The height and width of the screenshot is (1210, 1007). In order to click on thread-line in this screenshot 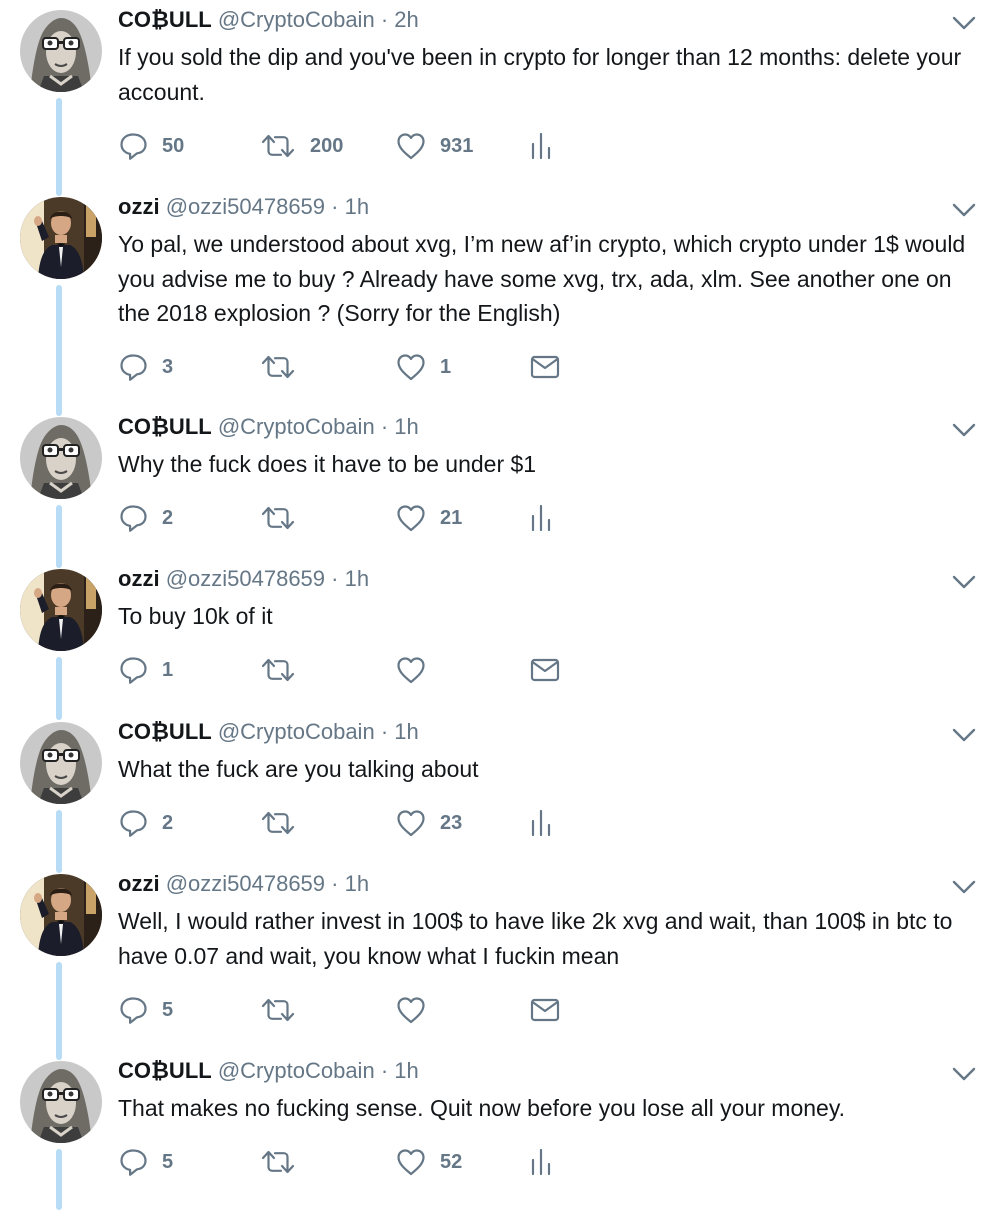, I will do `click(59, 688)`.